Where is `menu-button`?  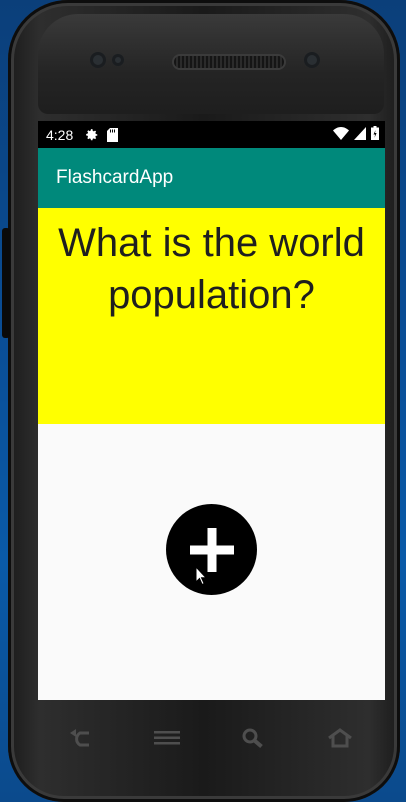
menu-button is located at coordinates (167, 738).